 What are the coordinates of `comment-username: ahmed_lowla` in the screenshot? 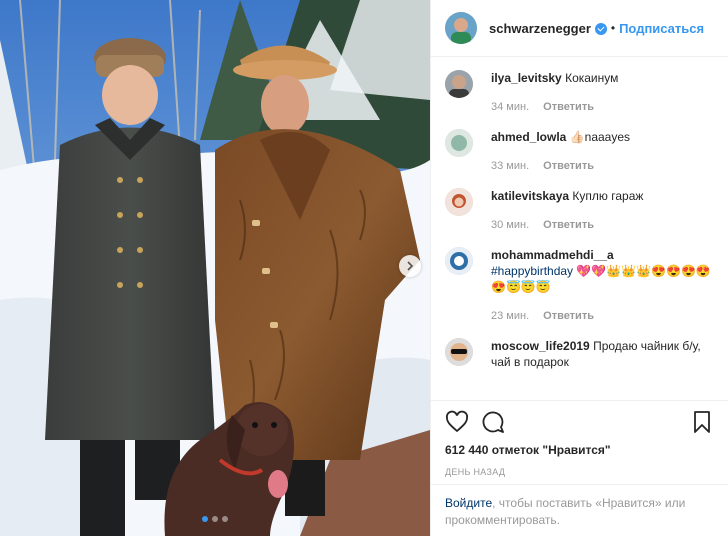 It's located at (528, 137).